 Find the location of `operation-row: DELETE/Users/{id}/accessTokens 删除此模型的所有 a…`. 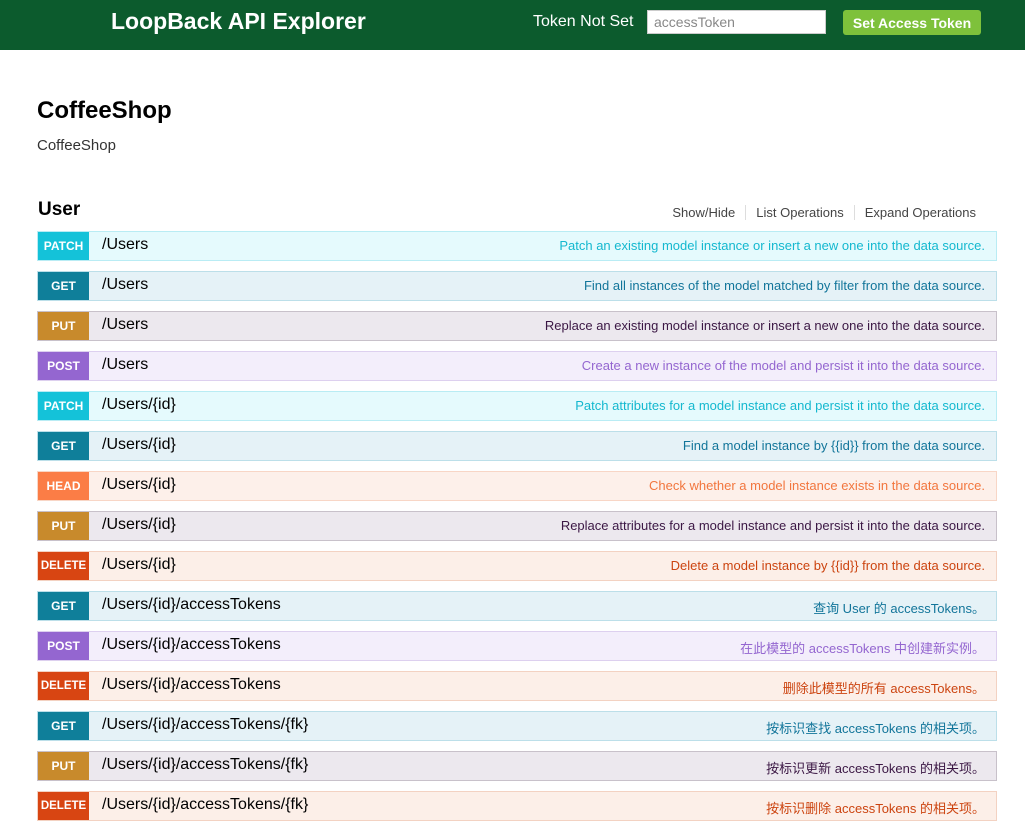

operation-row: DELETE/Users/{id}/accessTokens 删除此模型的所有 a… is located at coordinates (517, 686).